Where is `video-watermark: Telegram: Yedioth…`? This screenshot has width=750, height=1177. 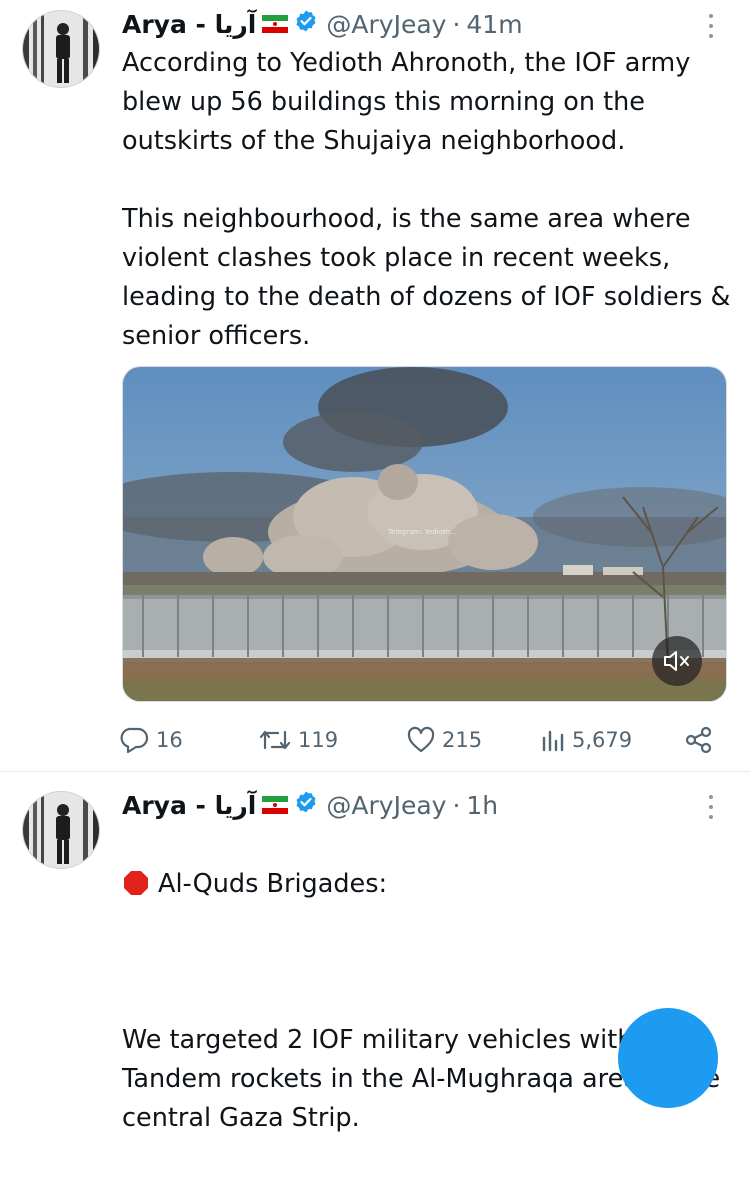
video-watermark: Telegram: Yedioth… is located at coordinates (423, 532).